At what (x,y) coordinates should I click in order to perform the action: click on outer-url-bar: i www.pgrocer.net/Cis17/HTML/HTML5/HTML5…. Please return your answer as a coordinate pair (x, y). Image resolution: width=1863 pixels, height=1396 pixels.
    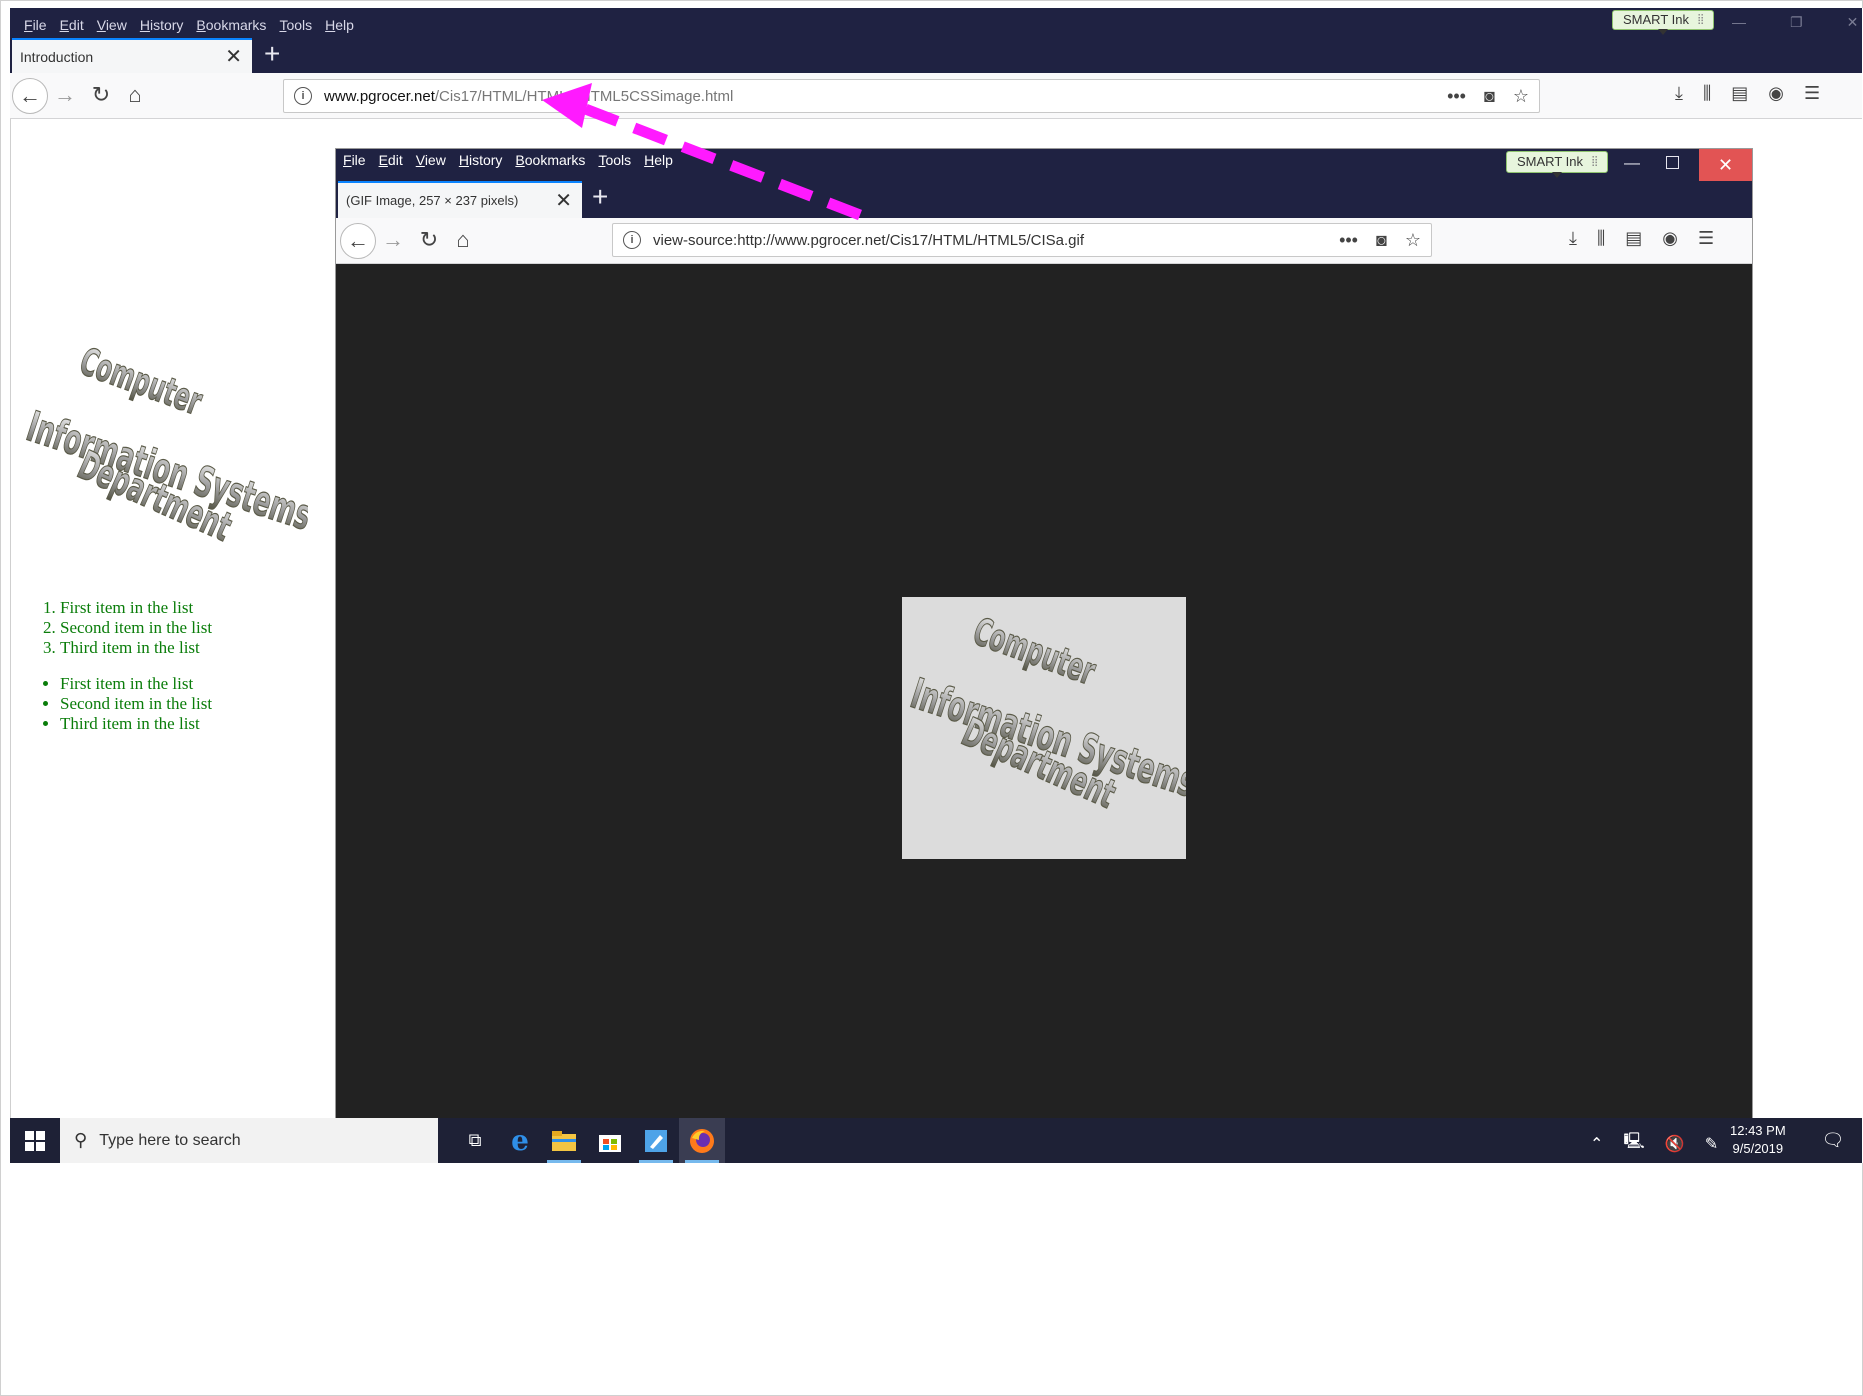
    Looking at the image, I should click on (911, 96).